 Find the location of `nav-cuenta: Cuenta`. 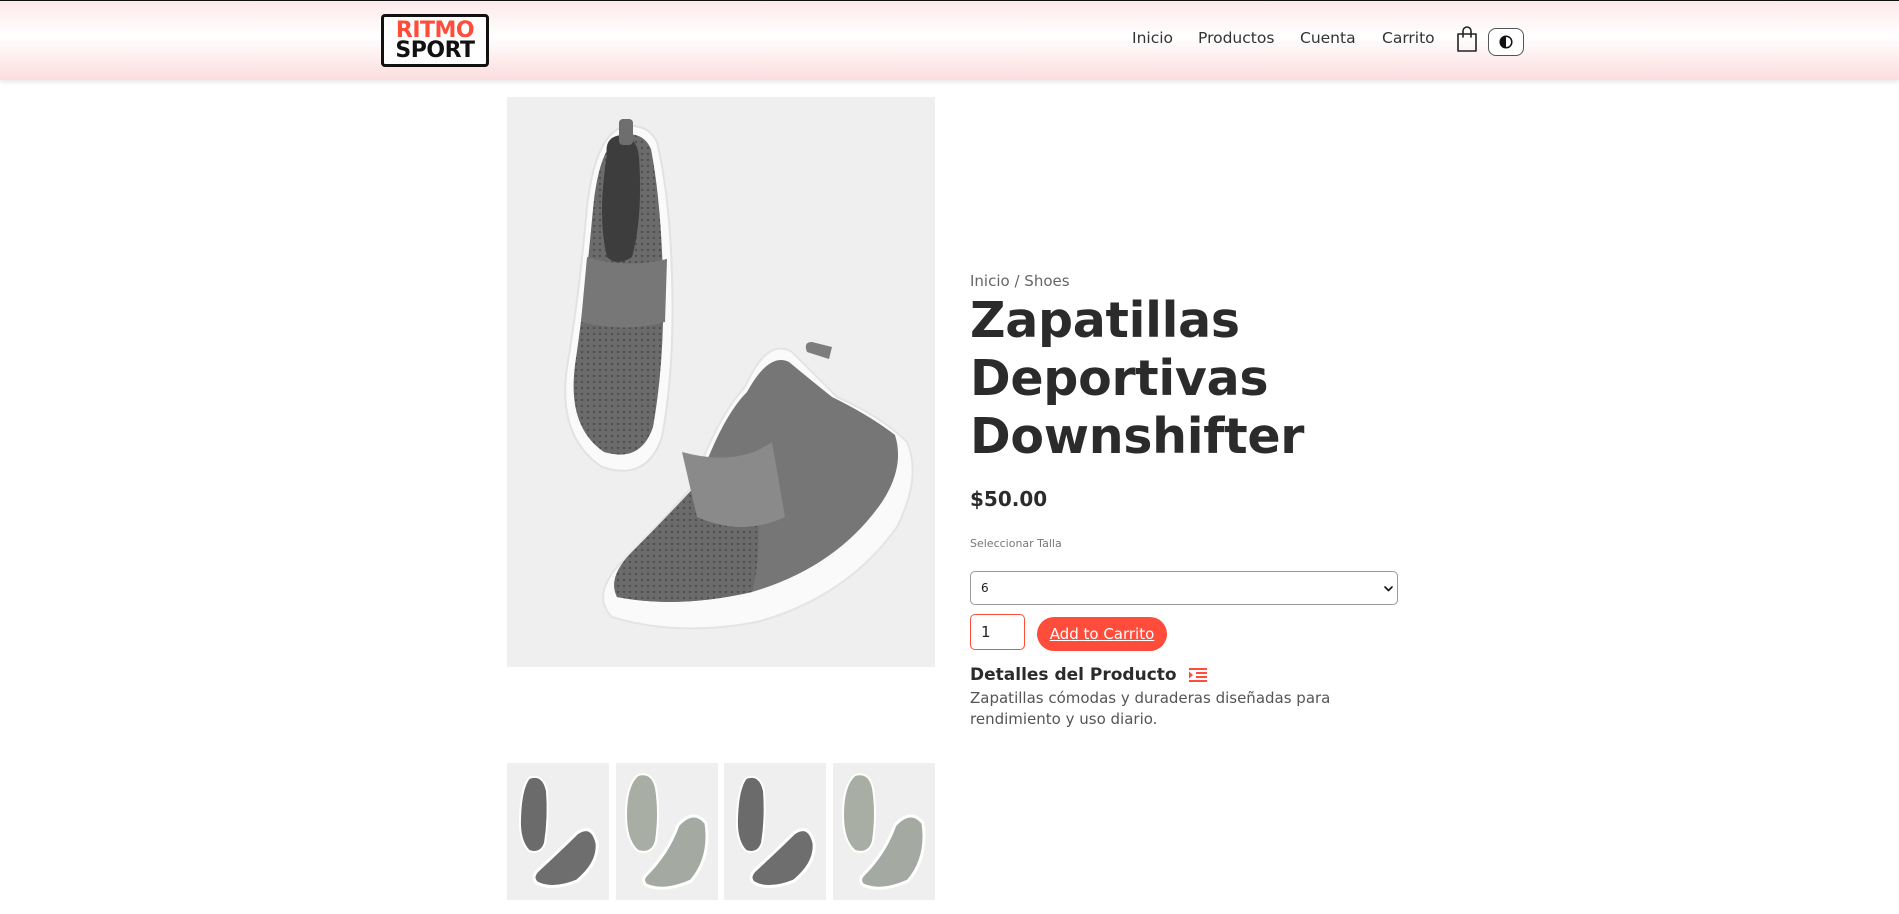

nav-cuenta: Cuenta is located at coordinates (1328, 38).